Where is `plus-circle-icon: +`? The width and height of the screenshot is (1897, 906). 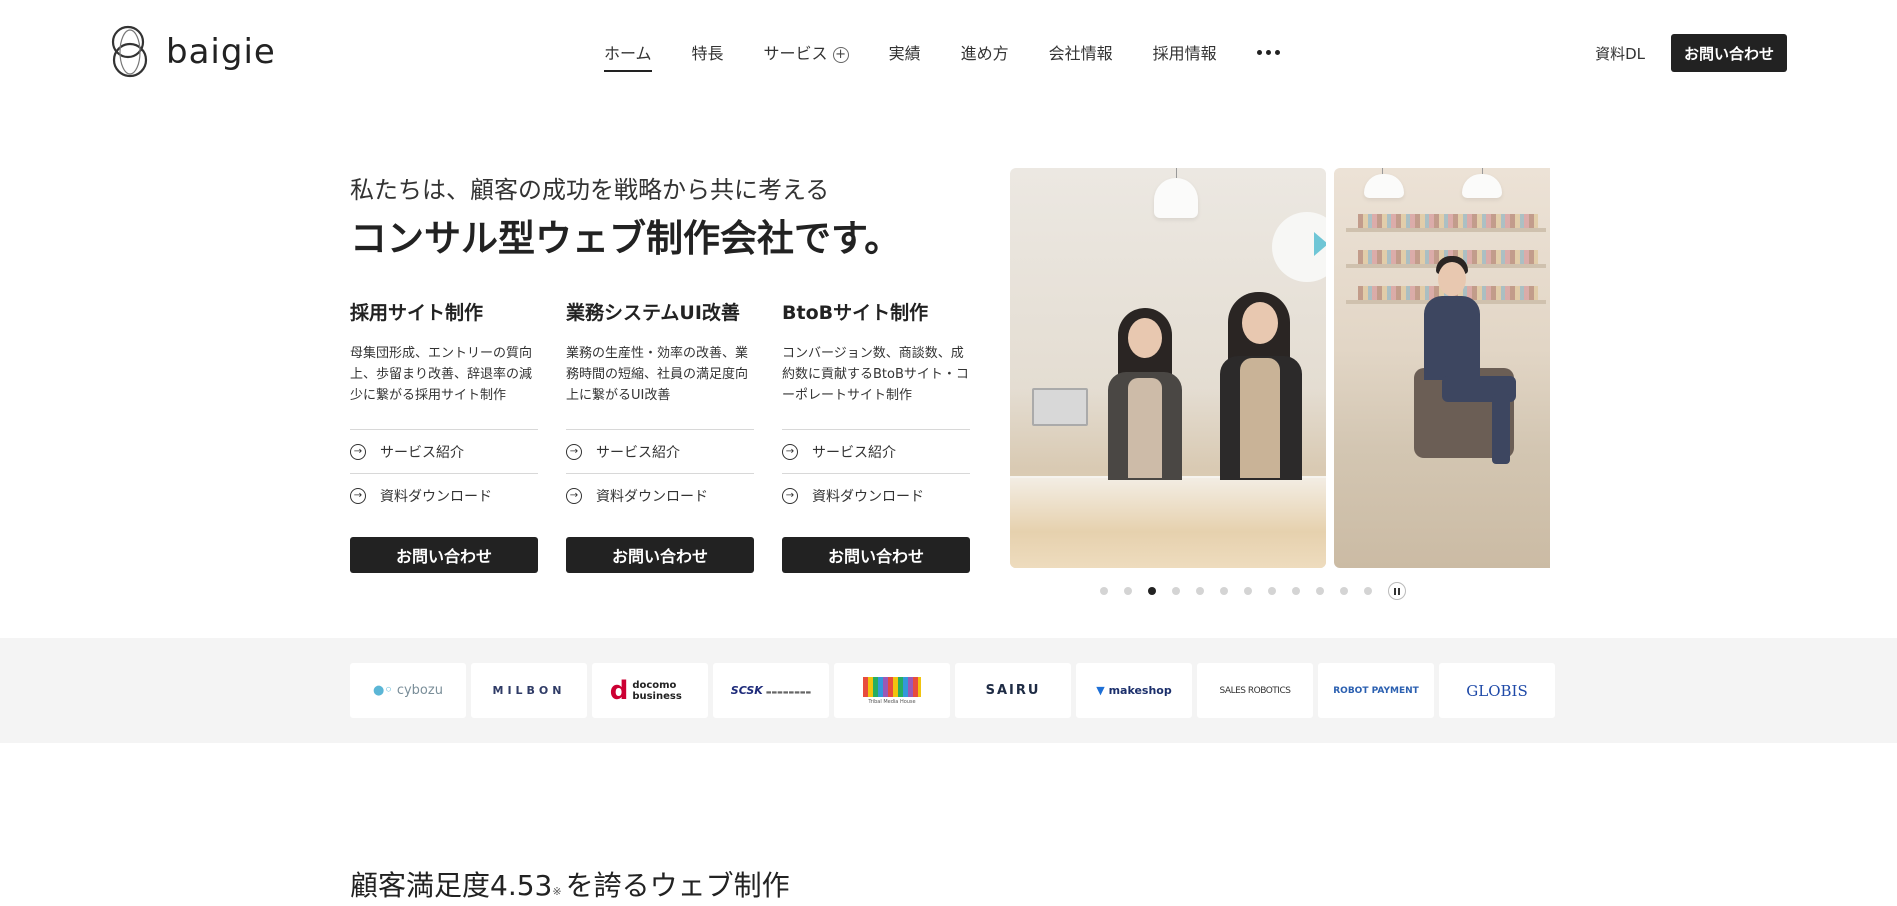
plus-circle-icon: + is located at coordinates (840, 55).